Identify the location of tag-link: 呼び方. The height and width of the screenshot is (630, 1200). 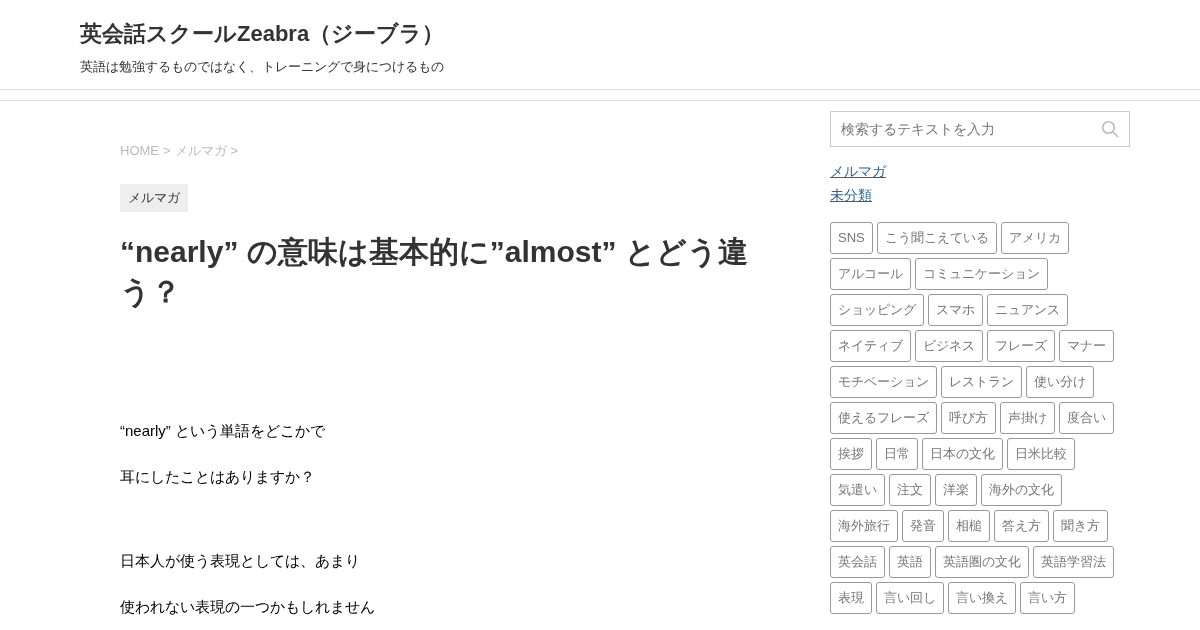
(968, 418).